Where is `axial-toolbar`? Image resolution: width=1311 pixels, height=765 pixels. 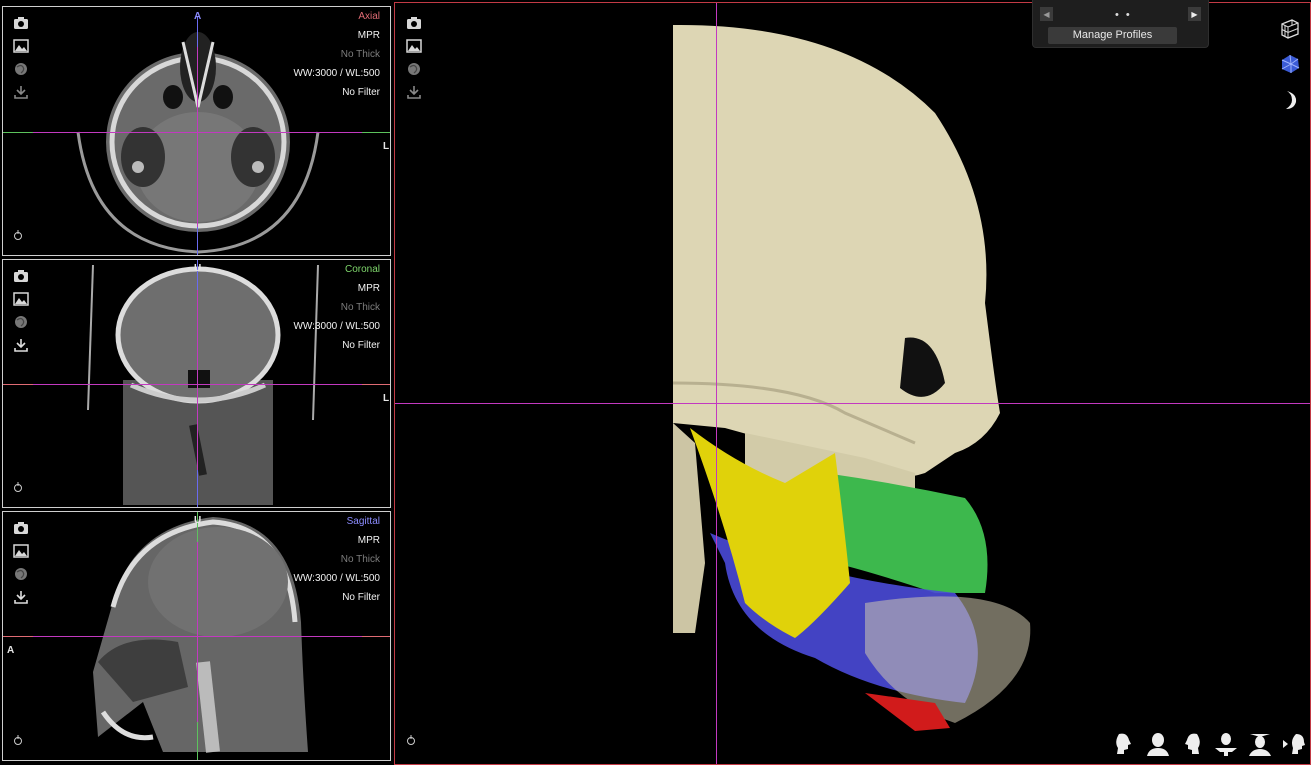
axial-toolbar is located at coordinates (22, 61).